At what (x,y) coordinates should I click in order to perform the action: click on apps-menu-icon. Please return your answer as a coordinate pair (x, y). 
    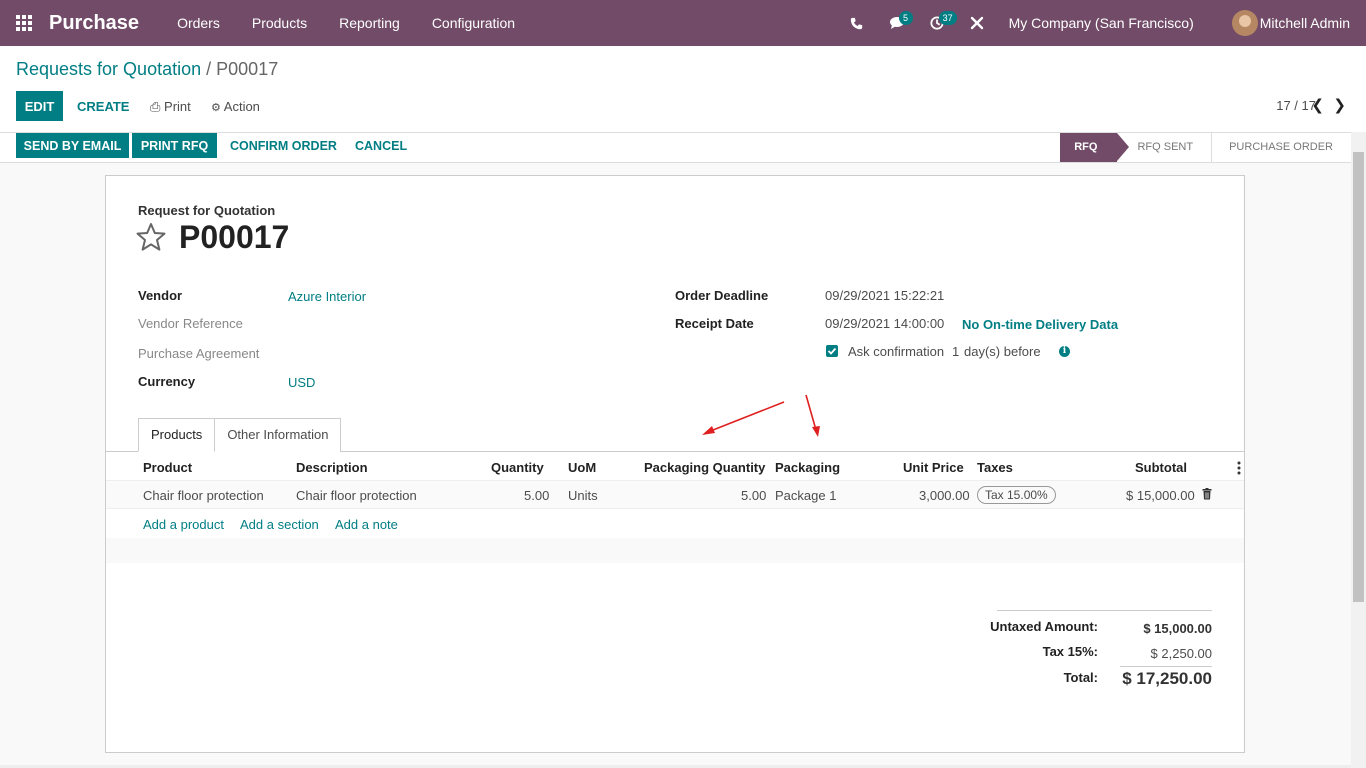
    Looking at the image, I should click on (24, 23).